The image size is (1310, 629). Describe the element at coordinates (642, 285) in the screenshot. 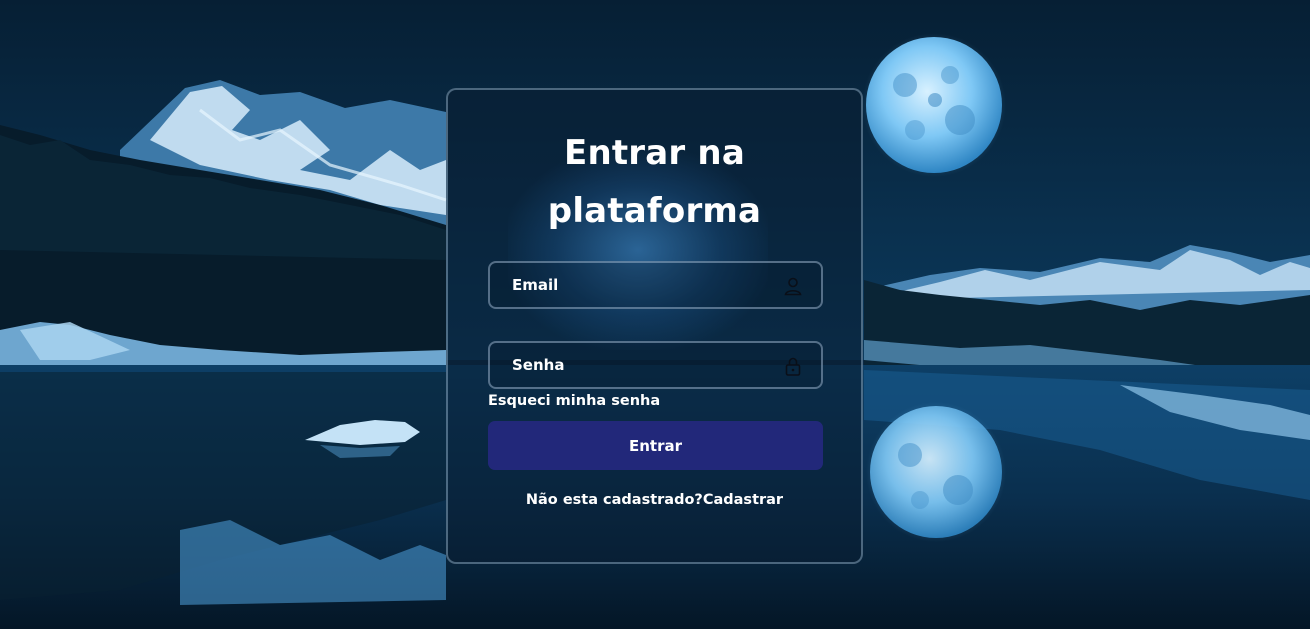

I see `email-input` at that location.